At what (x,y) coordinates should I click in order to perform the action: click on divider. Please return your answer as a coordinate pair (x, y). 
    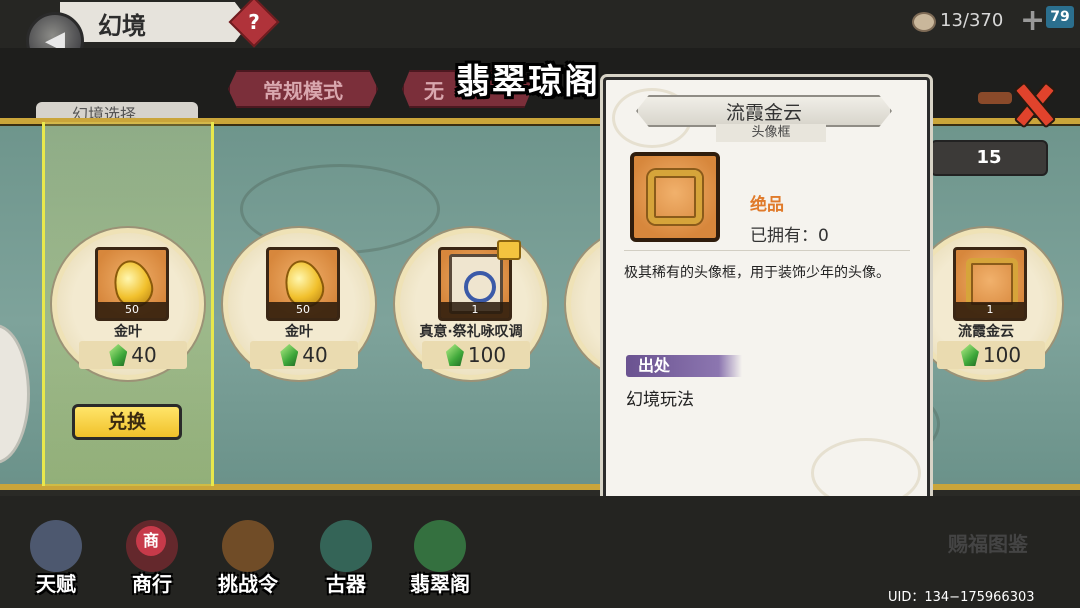
    Looking at the image, I should click on (767, 250).